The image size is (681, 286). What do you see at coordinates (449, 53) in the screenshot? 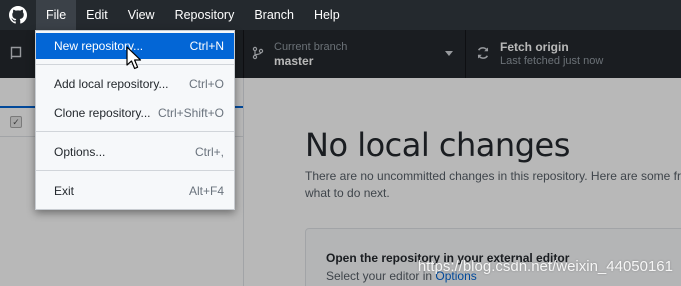
I see `chevron-down-icon` at bounding box center [449, 53].